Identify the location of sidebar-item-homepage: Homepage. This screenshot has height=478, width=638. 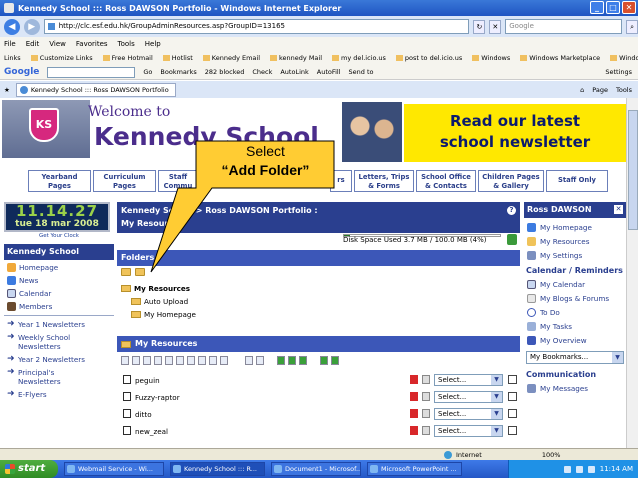
(60, 267).